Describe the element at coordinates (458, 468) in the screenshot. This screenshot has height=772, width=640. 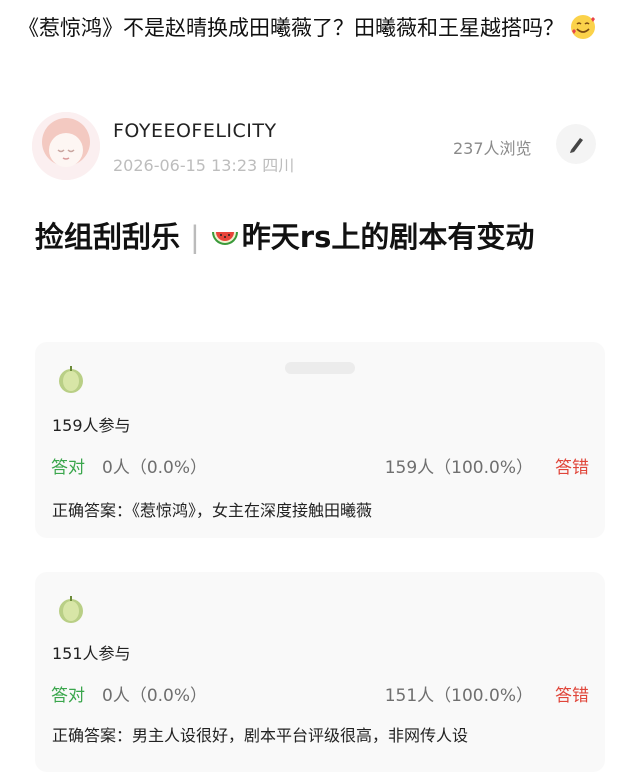
I see `wrong-value: 159人（100.0%）` at that location.